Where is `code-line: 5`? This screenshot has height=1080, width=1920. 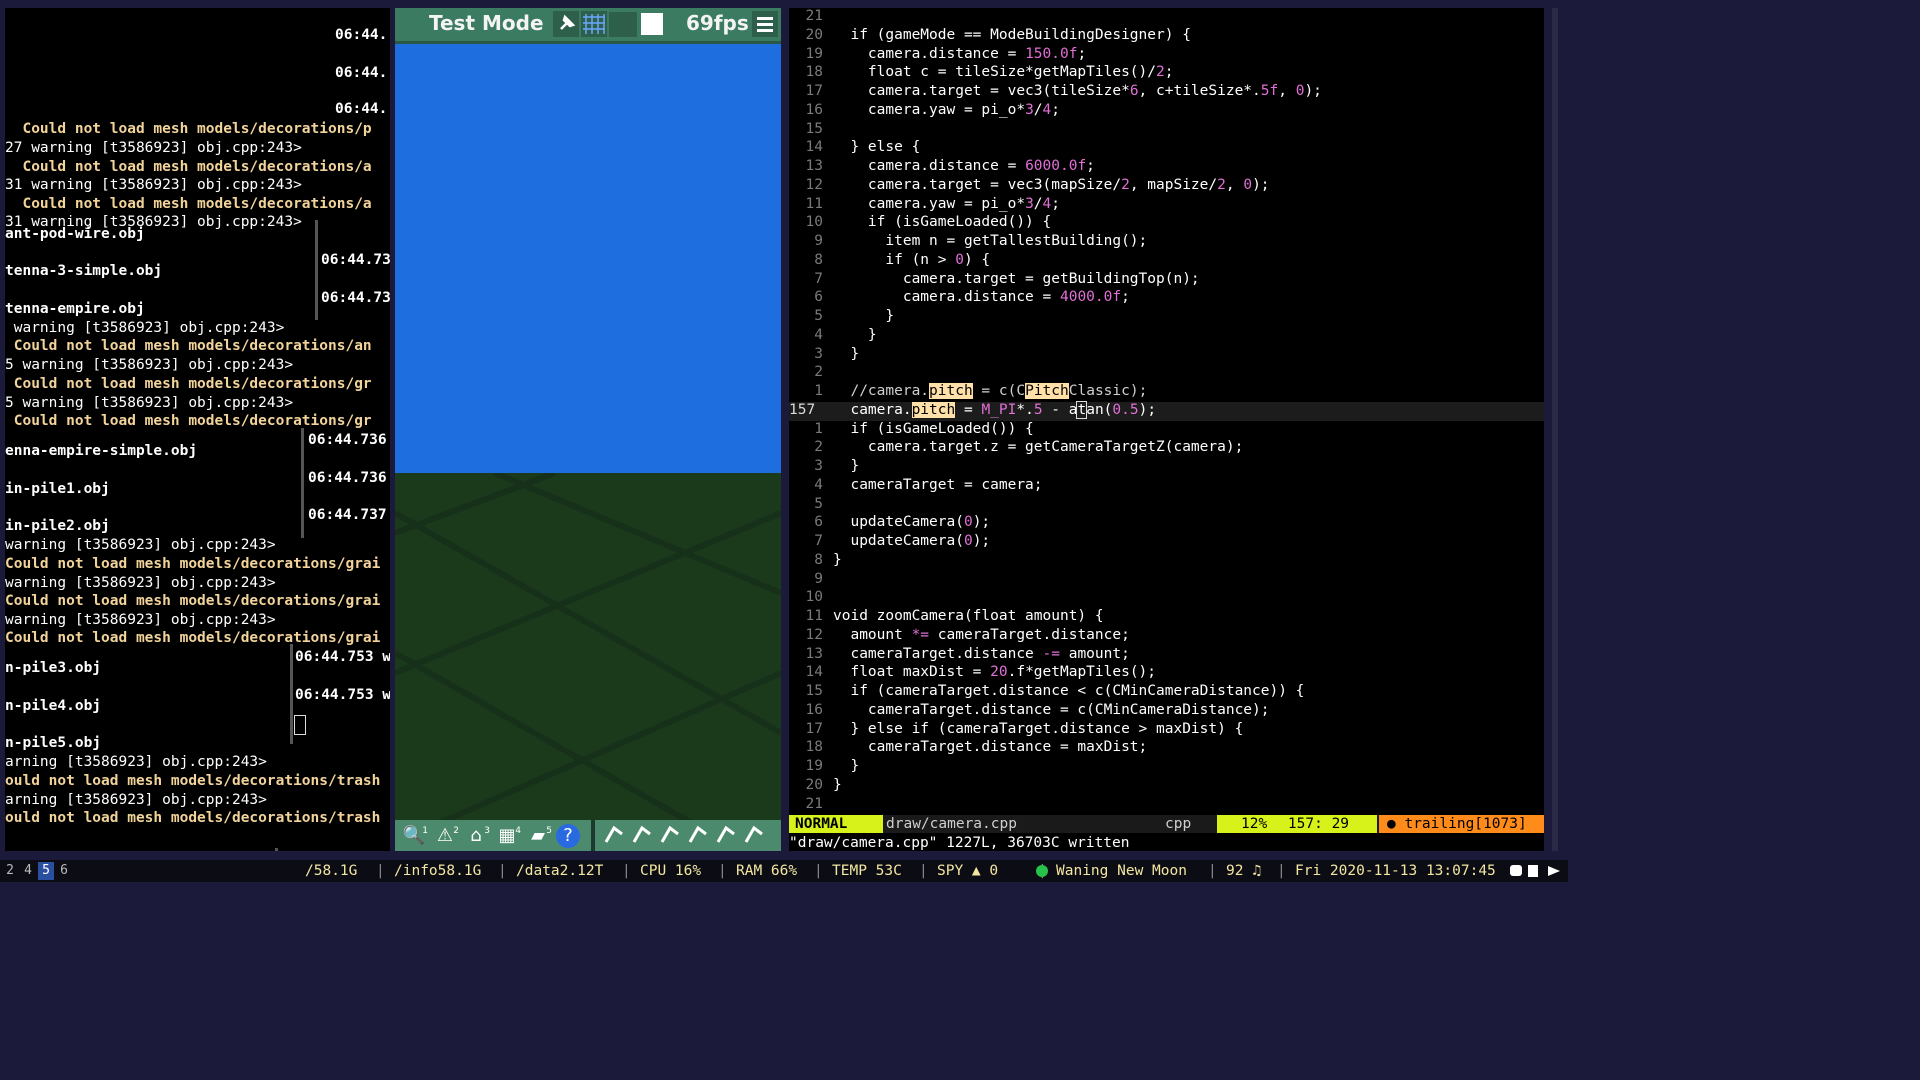
code-line: 5 is located at coordinates (1166, 505).